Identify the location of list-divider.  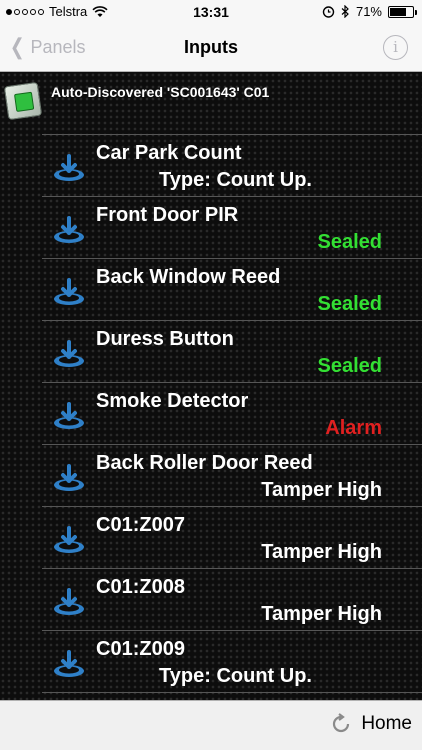
(232, 692).